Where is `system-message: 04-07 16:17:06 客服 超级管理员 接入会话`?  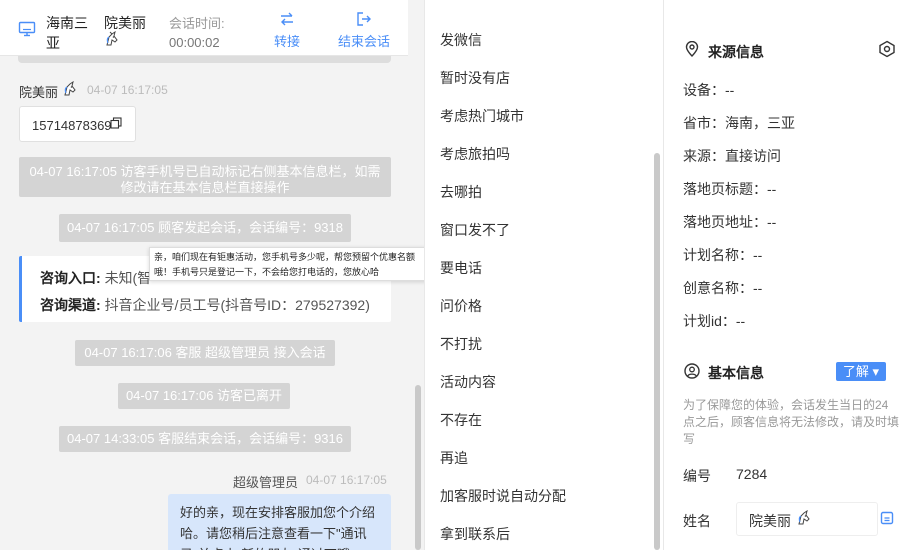
system-message: 04-07 16:17:06 客服 超级管理员 接入会话 is located at coordinates (205, 353).